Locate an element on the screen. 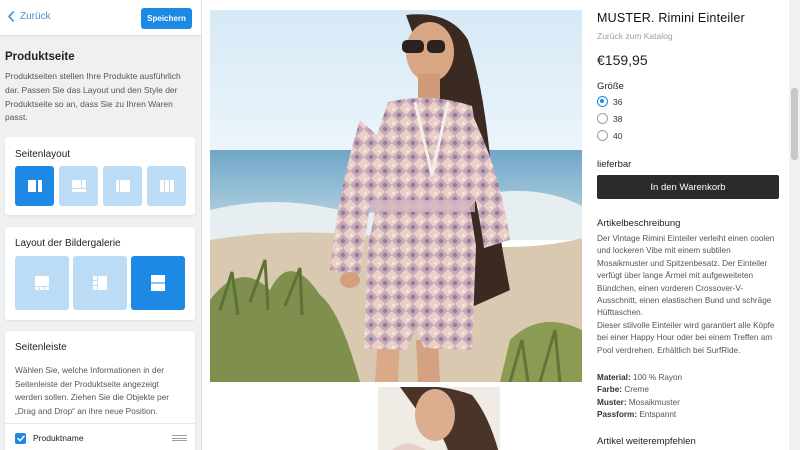  editor-topbar: Zurück Speichern is located at coordinates (100, 18).